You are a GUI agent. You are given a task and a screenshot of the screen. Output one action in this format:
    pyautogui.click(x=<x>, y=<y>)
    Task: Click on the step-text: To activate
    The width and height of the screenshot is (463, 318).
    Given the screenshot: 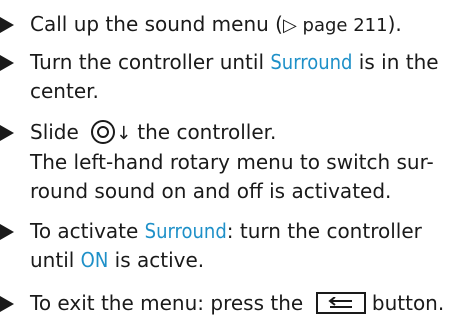 What is the action you would take?
    pyautogui.click(x=87, y=231)
    